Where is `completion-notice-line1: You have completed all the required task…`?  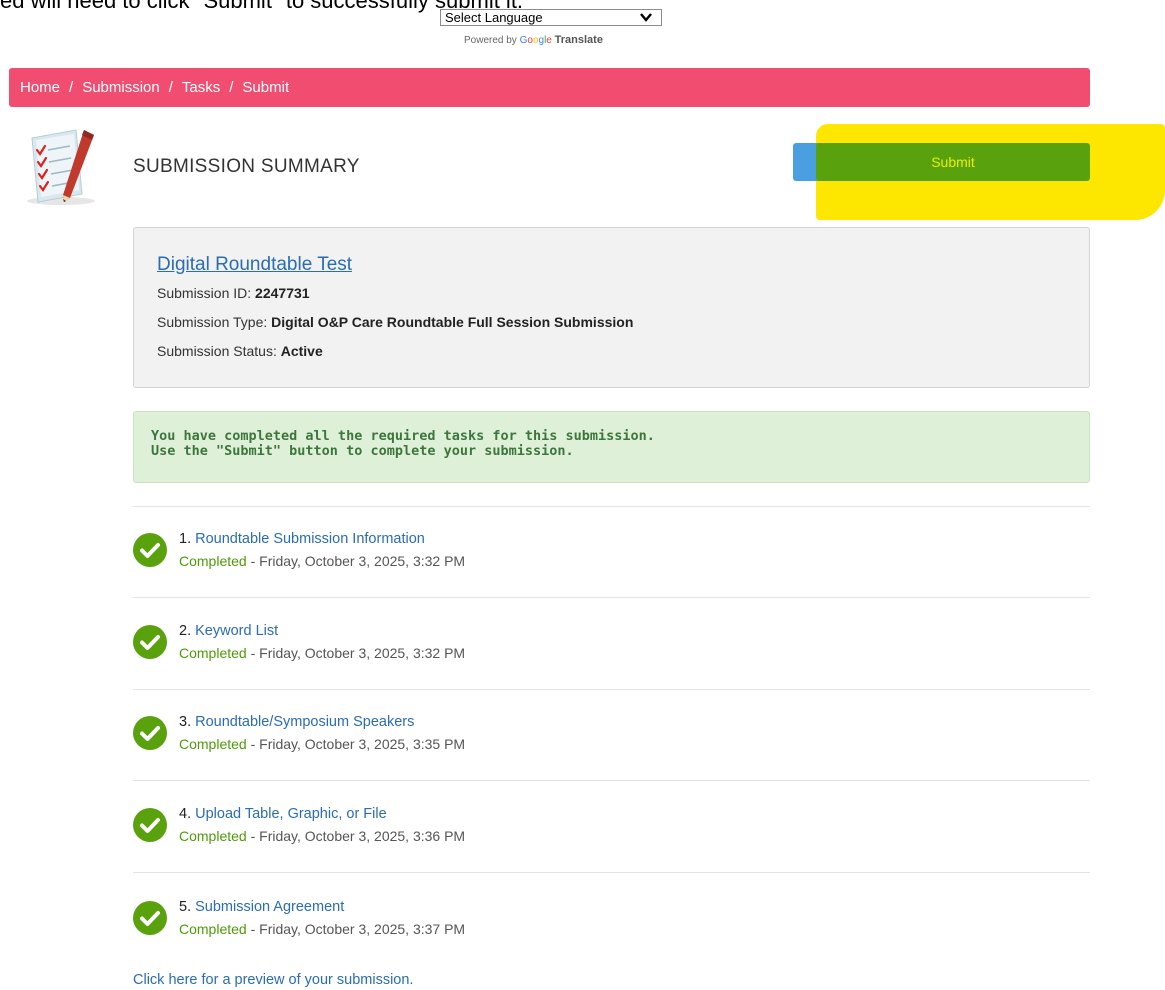 completion-notice-line1: You have completed all the required task… is located at coordinates (403, 436).